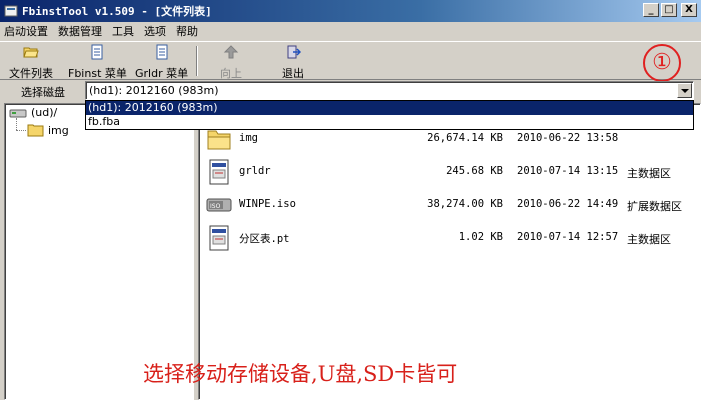 Image resolution: width=701 pixels, height=400 pixels. What do you see at coordinates (465, 138) in the screenshot?
I see `file-size: 26,674.14 KB` at bounding box center [465, 138].